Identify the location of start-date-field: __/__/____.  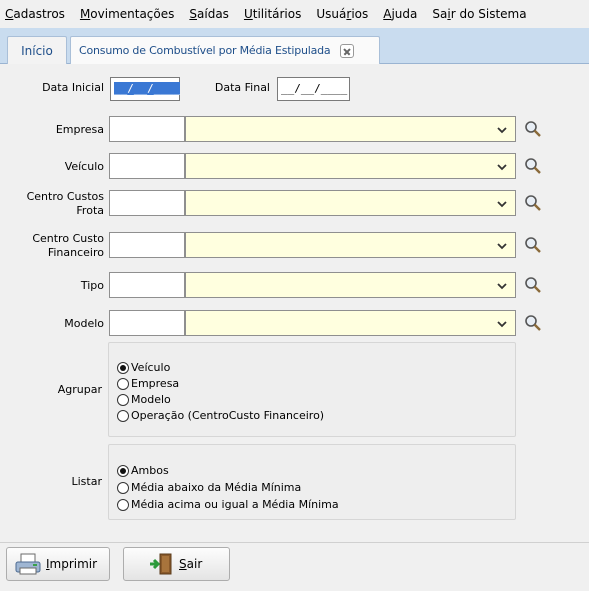
(145, 89).